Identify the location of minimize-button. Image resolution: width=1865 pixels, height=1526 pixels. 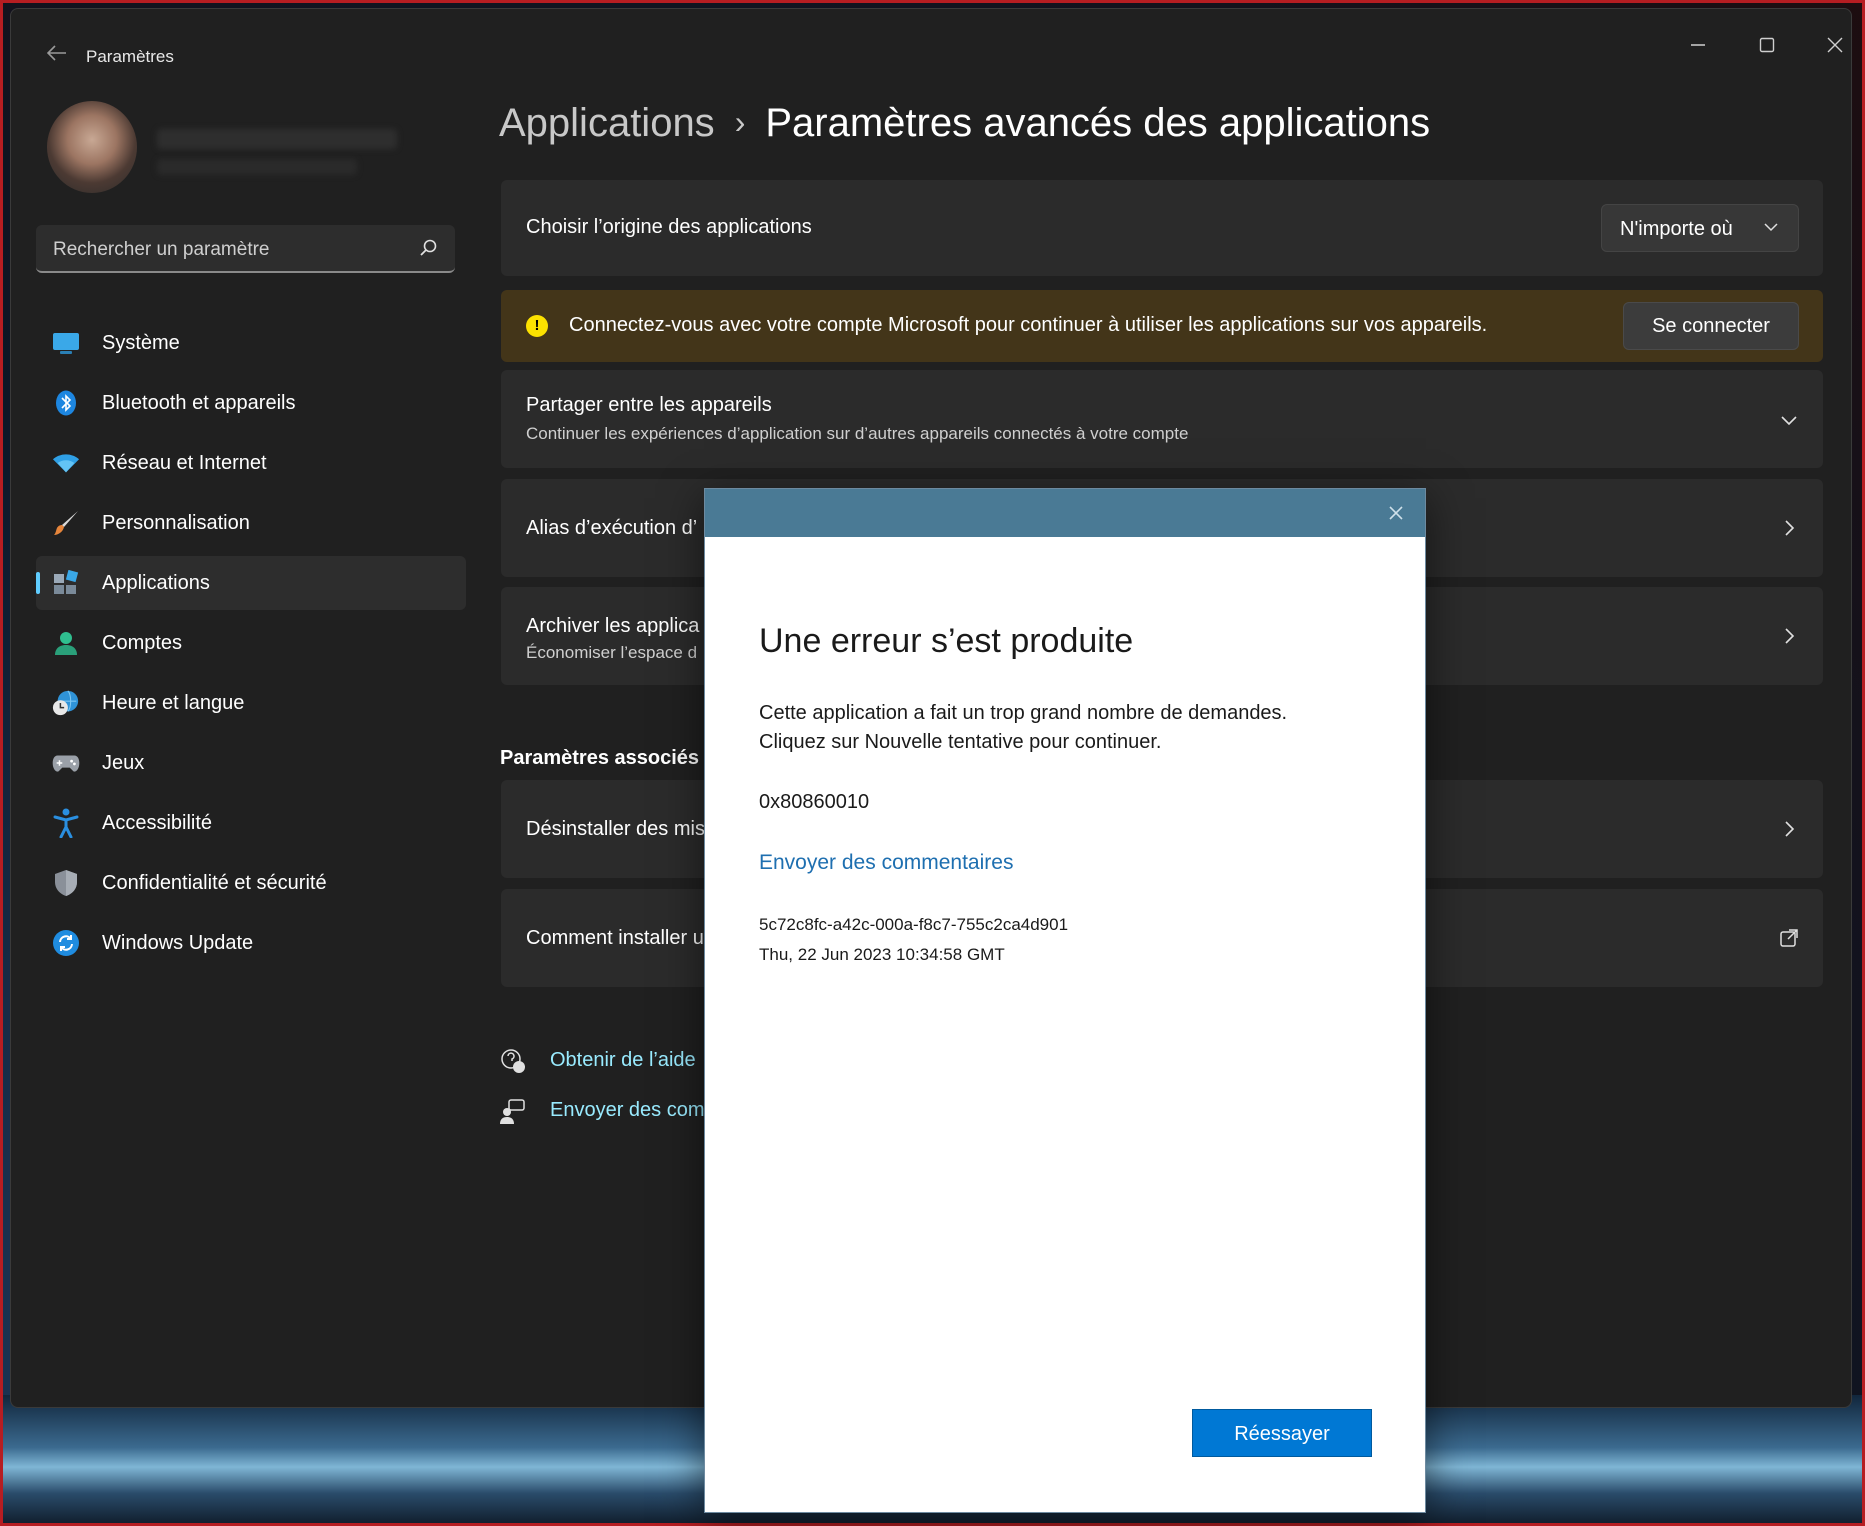
(1698, 45).